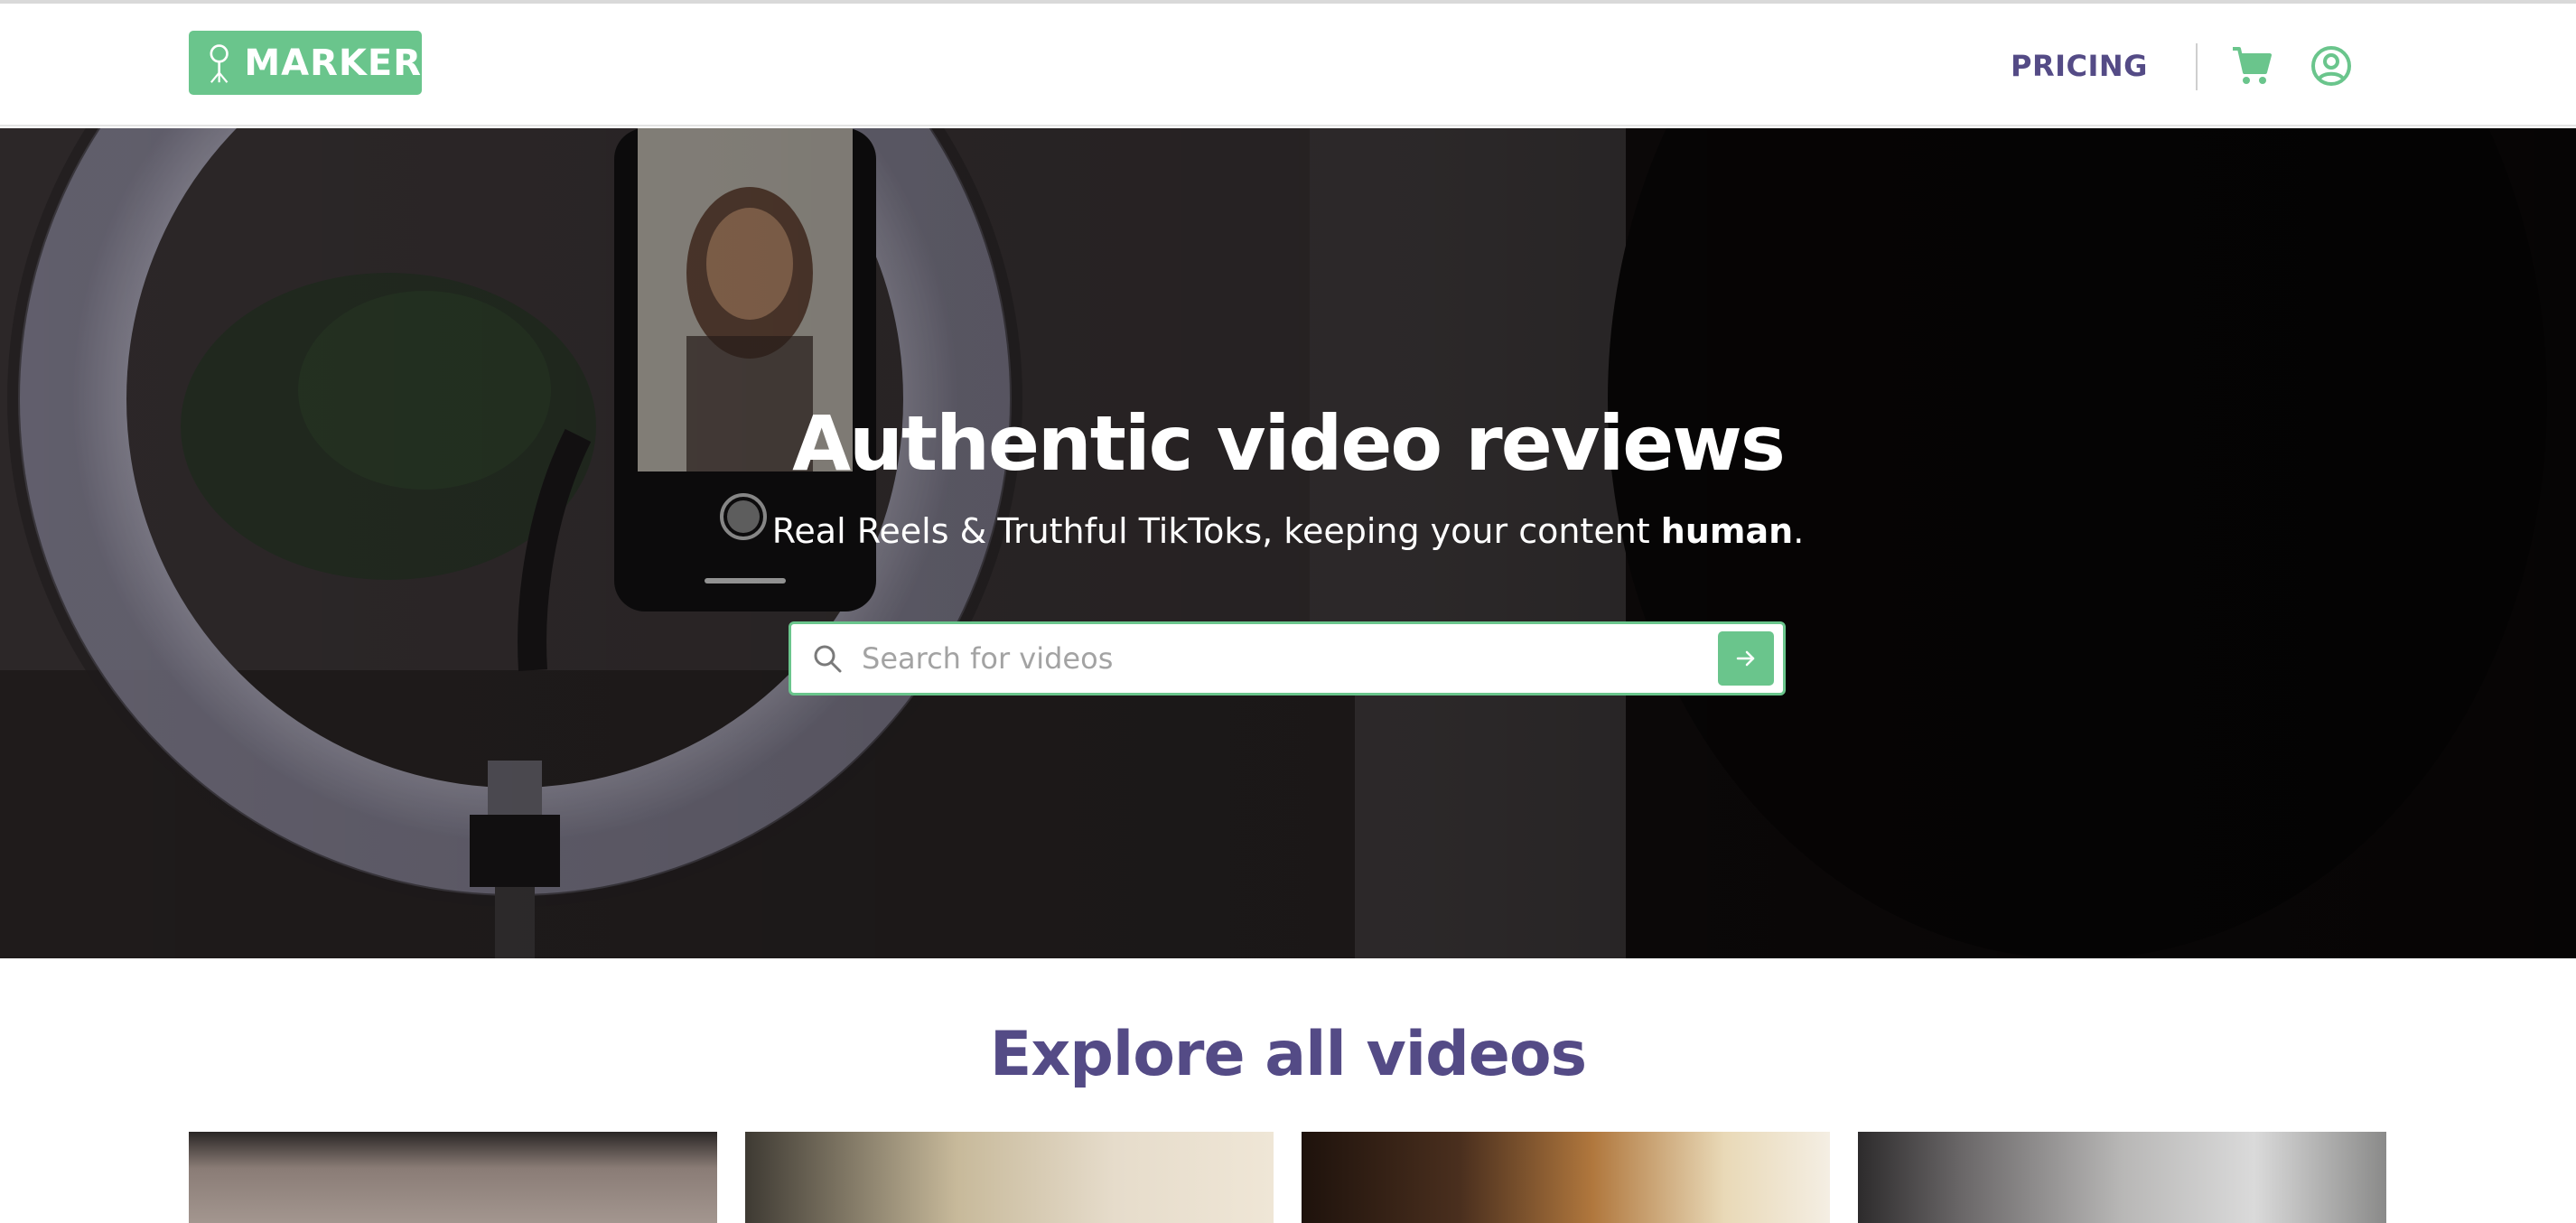  Describe the element at coordinates (1727, 531) in the screenshot. I see `hero-subtitle-emphasis: human` at that location.